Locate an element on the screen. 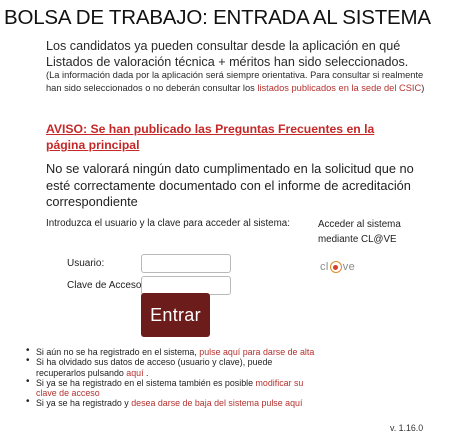 This screenshot has height=436, width=450. csic-listings-link: listados publicados en la sede del CSIC is located at coordinates (339, 88).